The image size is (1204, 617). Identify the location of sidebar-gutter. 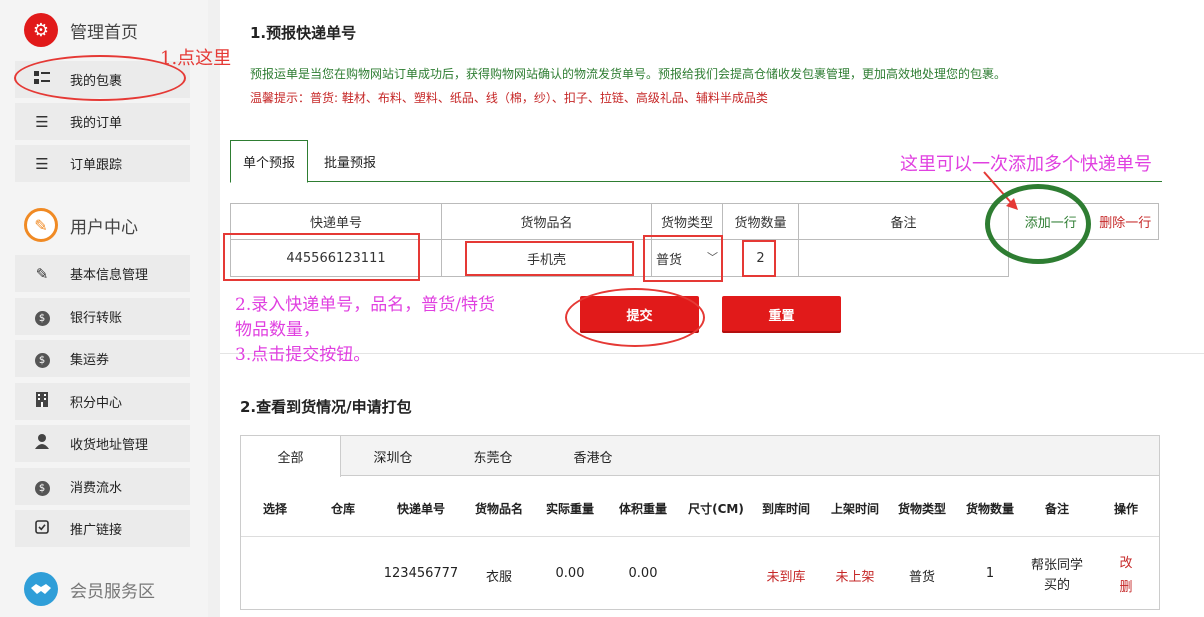
(214, 308).